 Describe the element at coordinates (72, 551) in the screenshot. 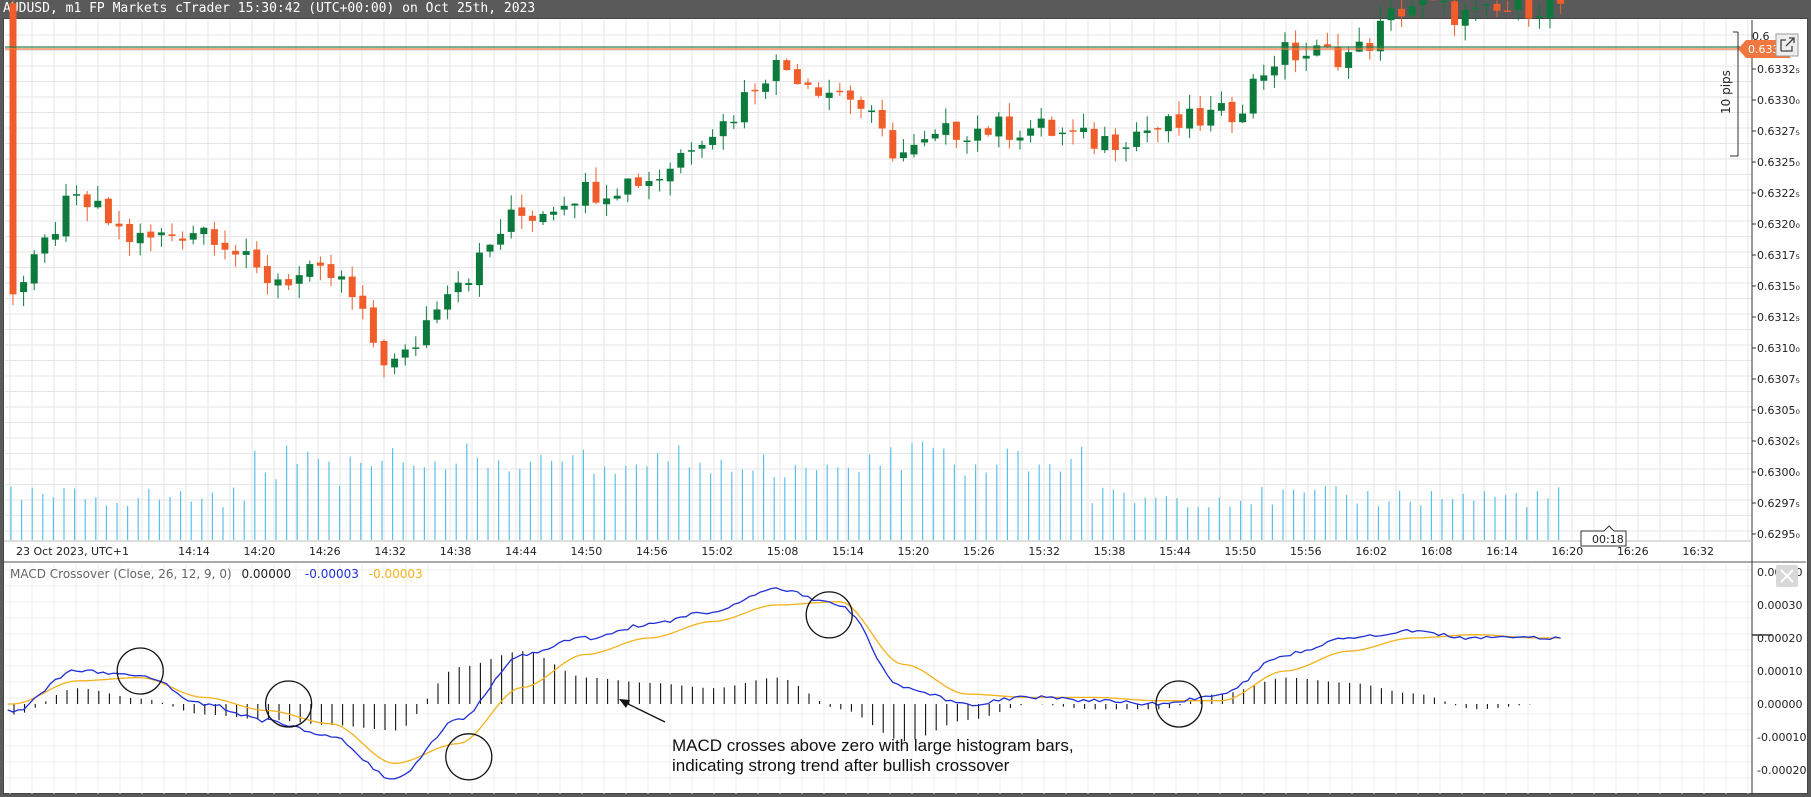

I see `time-axis-label: 23 Oct 2023, UTC+1` at that location.